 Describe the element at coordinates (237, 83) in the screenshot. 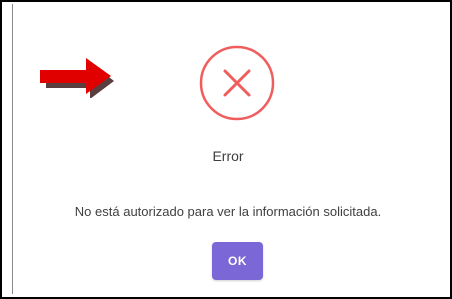

I see `error-x-circle-icon` at that location.